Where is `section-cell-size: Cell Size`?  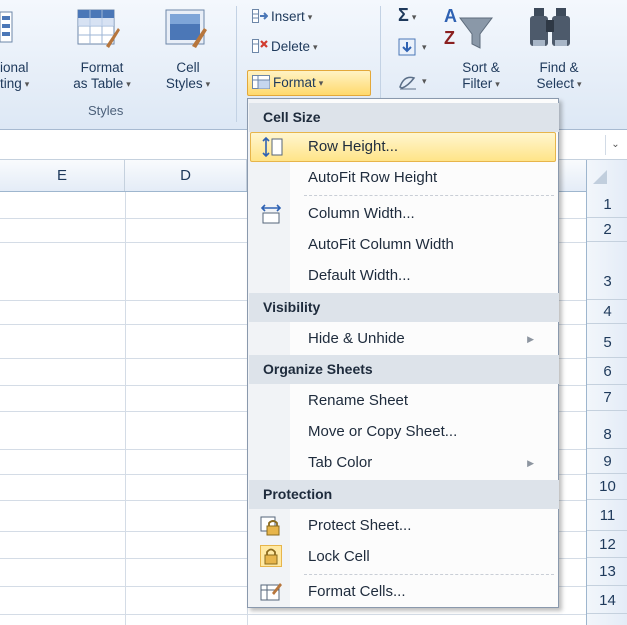
section-cell-size: Cell Size is located at coordinates (404, 117).